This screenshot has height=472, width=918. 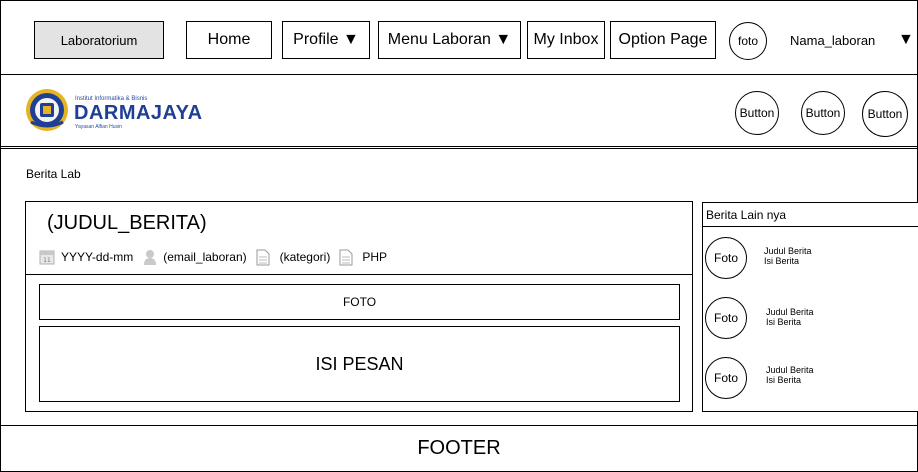 I want to click on page-footer: FOOTER, so click(x=459, y=448).